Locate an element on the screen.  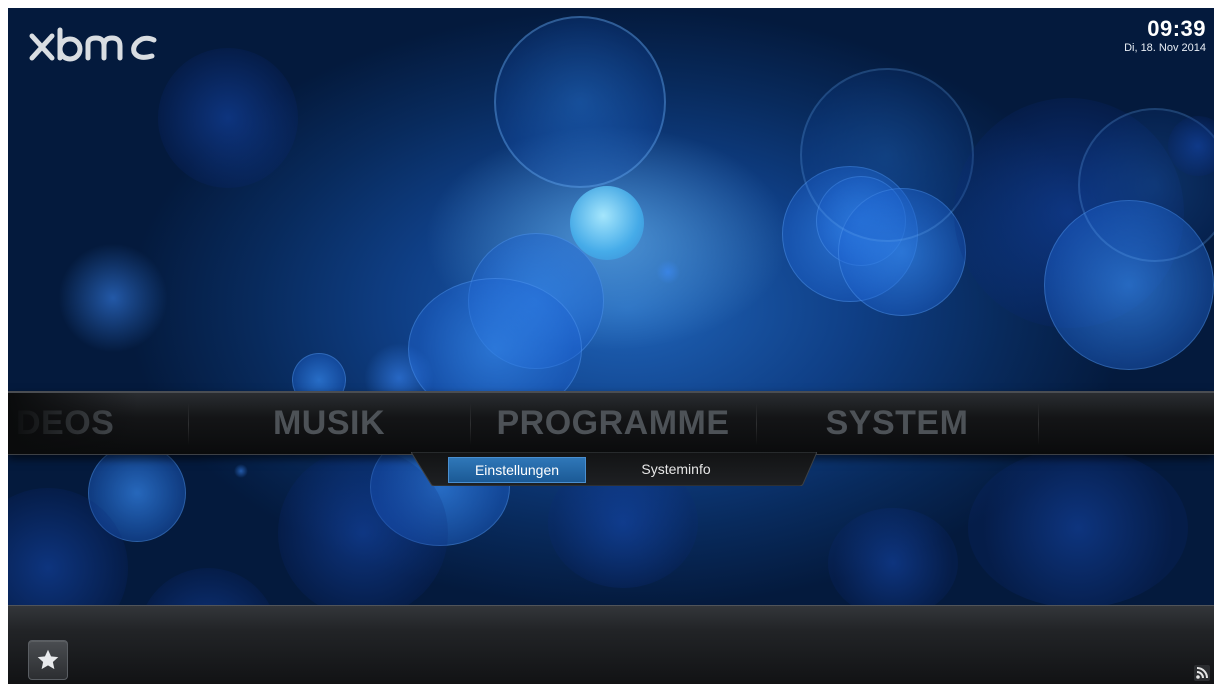
menu-item-videos: DEOS is located at coordinates (98, 423).